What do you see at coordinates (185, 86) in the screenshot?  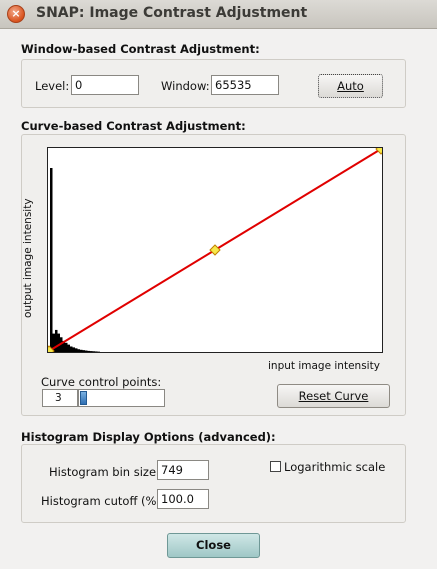 I see `window-label: Window:` at bounding box center [185, 86].